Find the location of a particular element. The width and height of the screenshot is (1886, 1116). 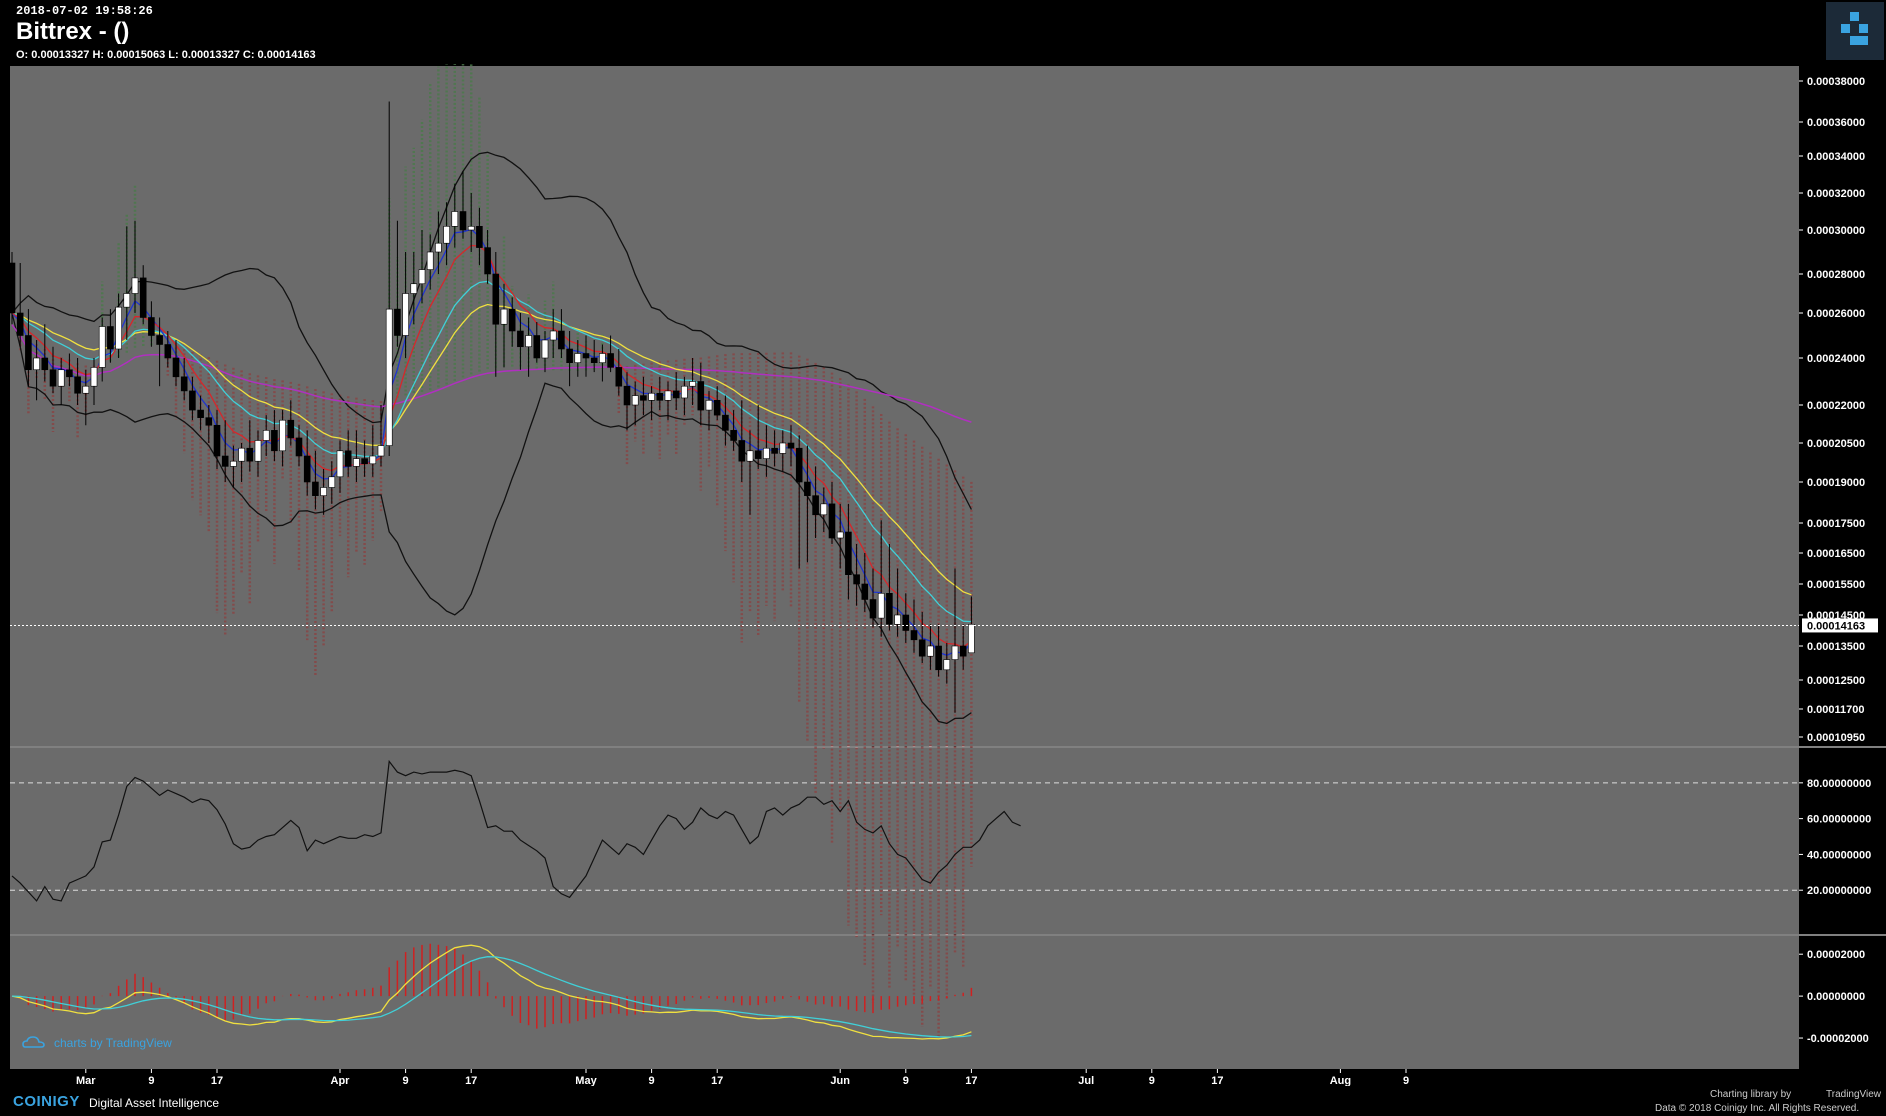

macd-tick-label: 0.00000000 is located at coordinates (1836, 997).